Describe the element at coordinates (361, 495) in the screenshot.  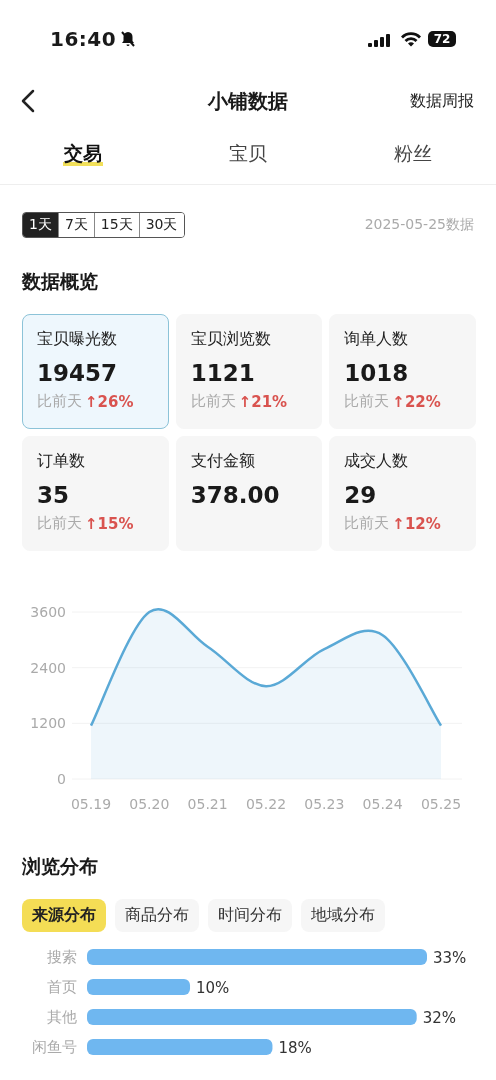
I see `stat-value: 29` at that location.